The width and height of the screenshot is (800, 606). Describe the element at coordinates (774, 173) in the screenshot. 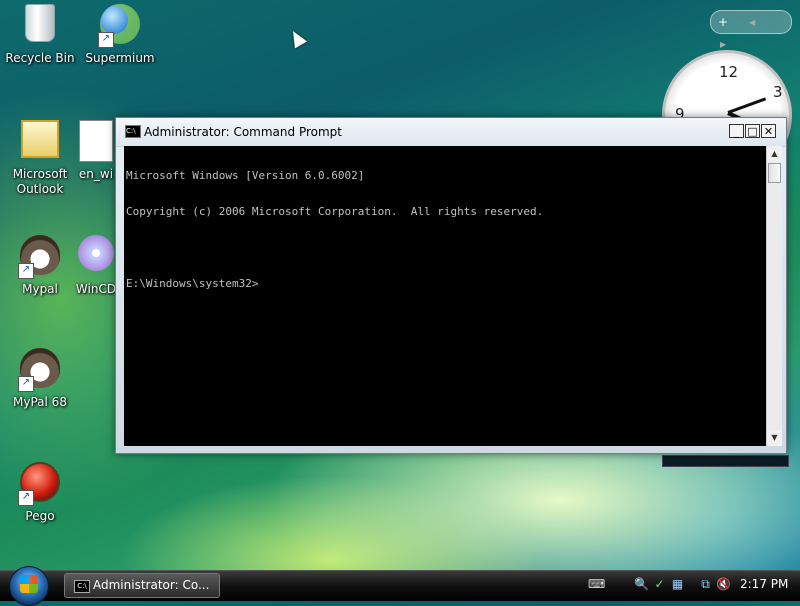

I see `scroll-thumb` at that location.